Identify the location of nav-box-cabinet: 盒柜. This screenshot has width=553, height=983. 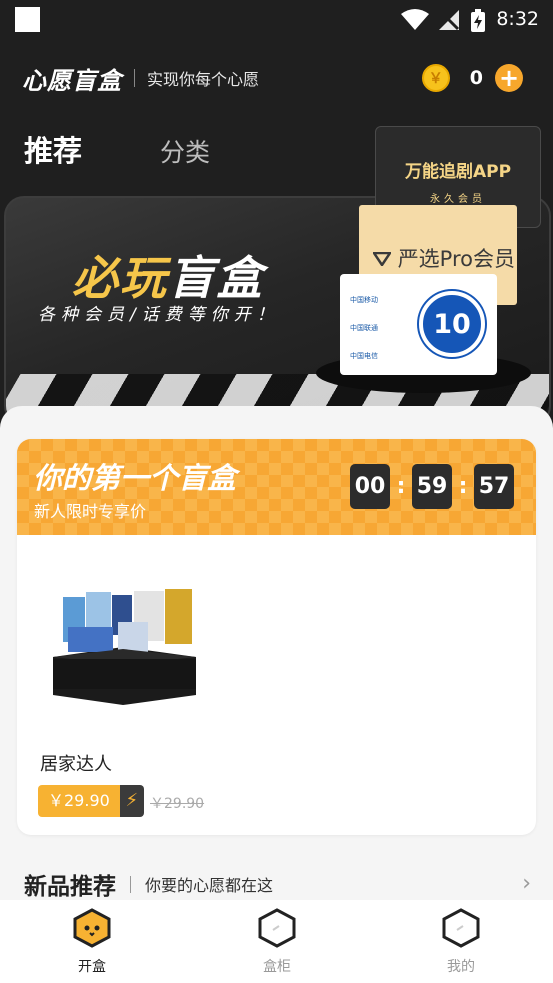
(277, 942).